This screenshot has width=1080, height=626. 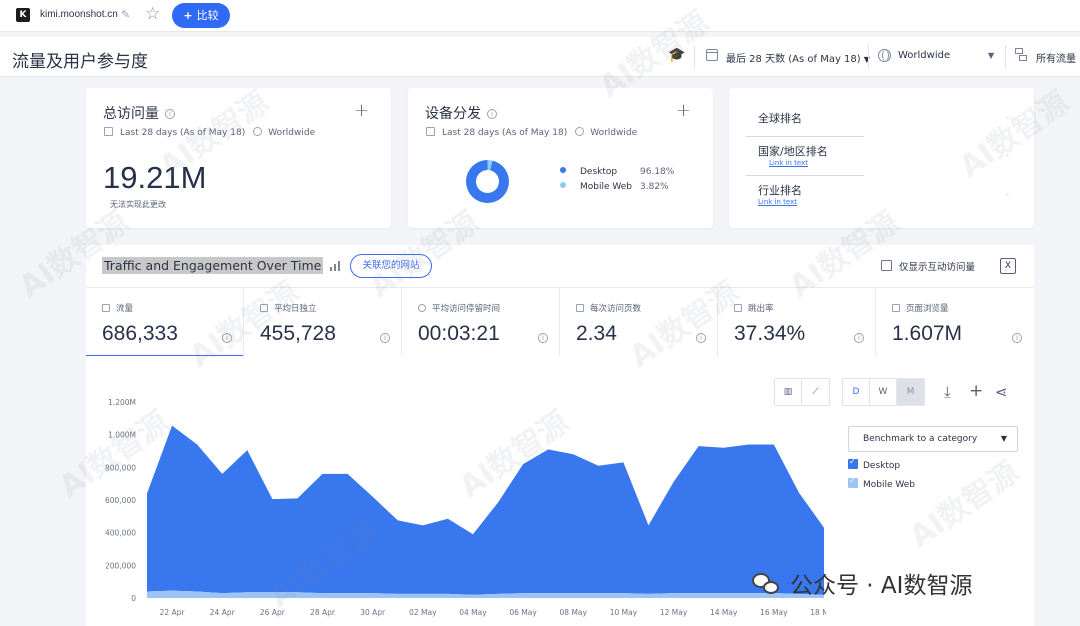 I want to click on date-range-selector: 最后 28 天数 (As of May 18) ▼, so click(x=798, y=57).